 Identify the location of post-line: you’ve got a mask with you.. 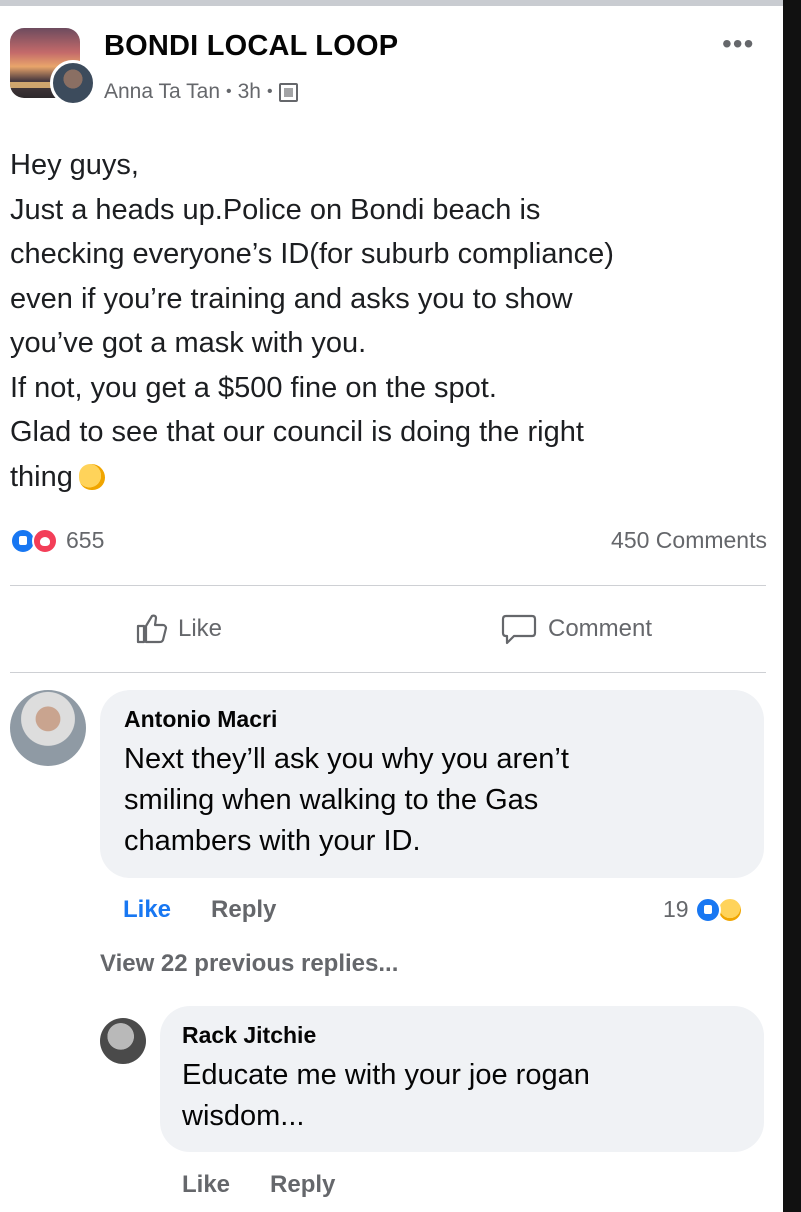
(188, 343).